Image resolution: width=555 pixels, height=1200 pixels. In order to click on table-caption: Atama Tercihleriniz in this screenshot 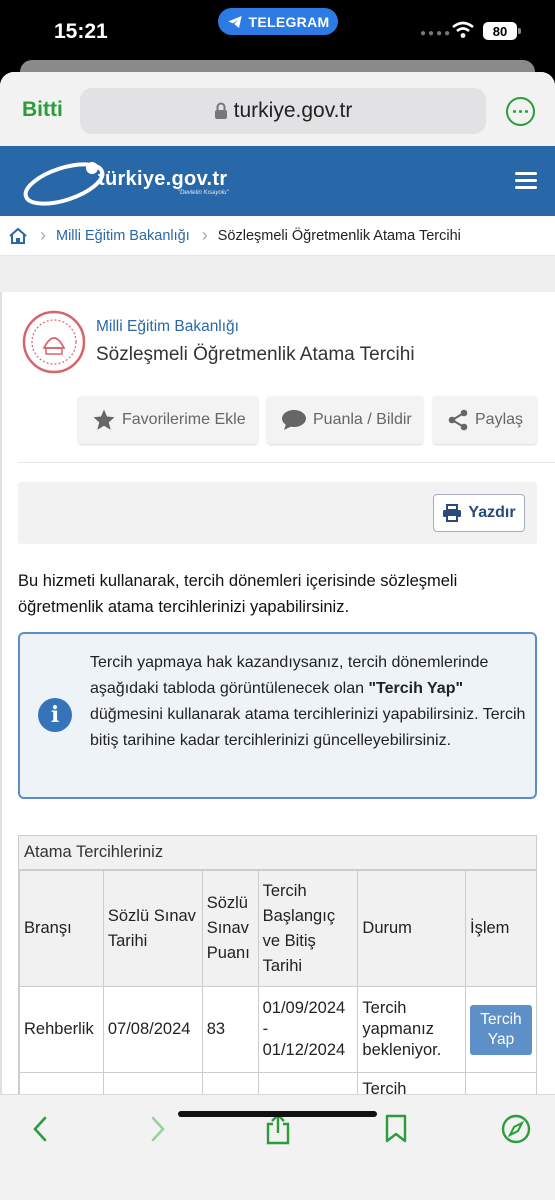, I will do `click(277, 853)`.